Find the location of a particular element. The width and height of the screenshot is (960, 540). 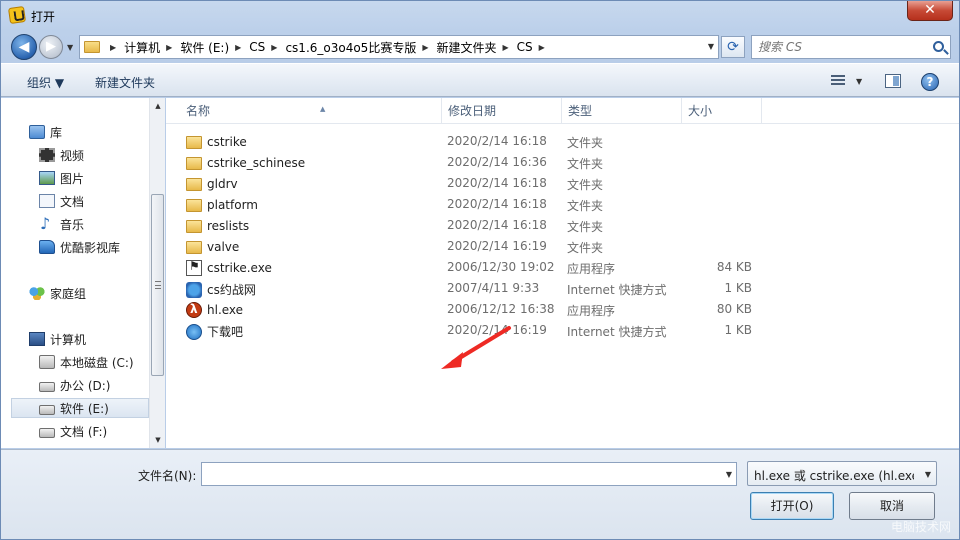

app-icon is located at coordinates (17, 15).